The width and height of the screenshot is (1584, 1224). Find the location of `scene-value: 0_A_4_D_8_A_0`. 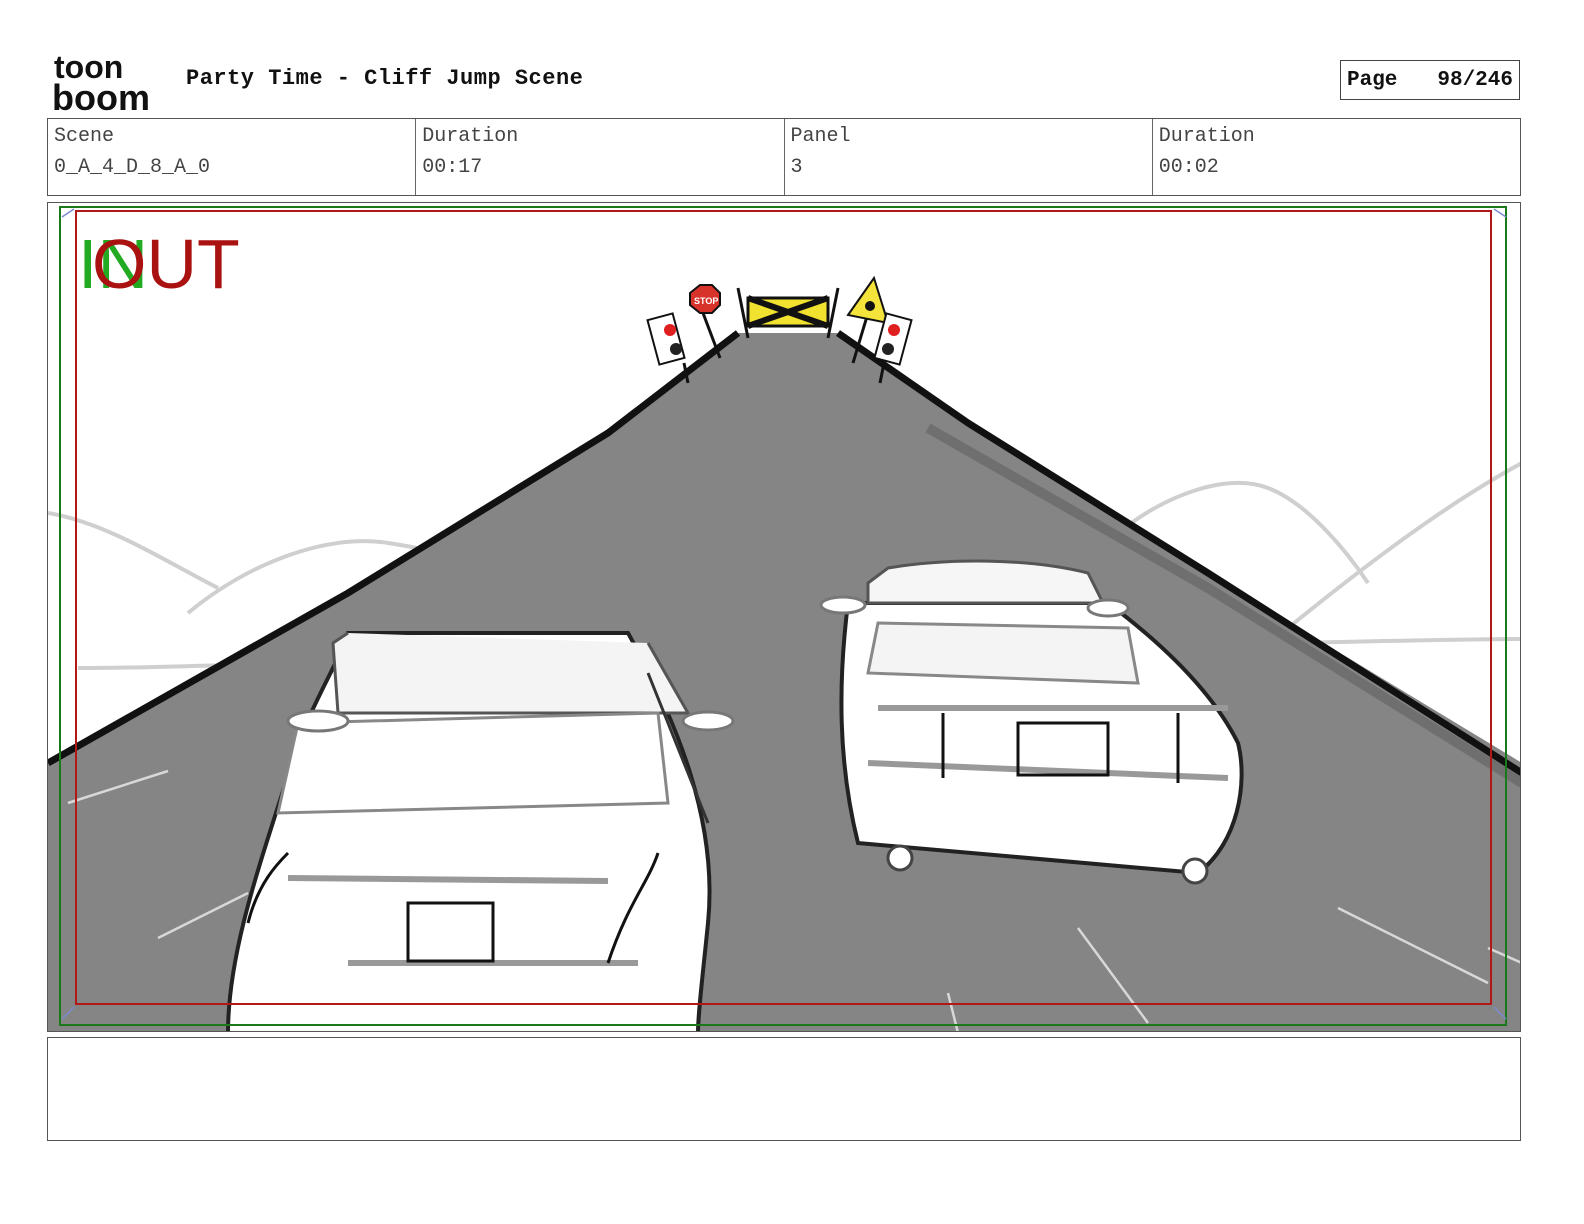

scene-value: 0_A_4_D_8_A_0 is located at coordinates (132, 167).